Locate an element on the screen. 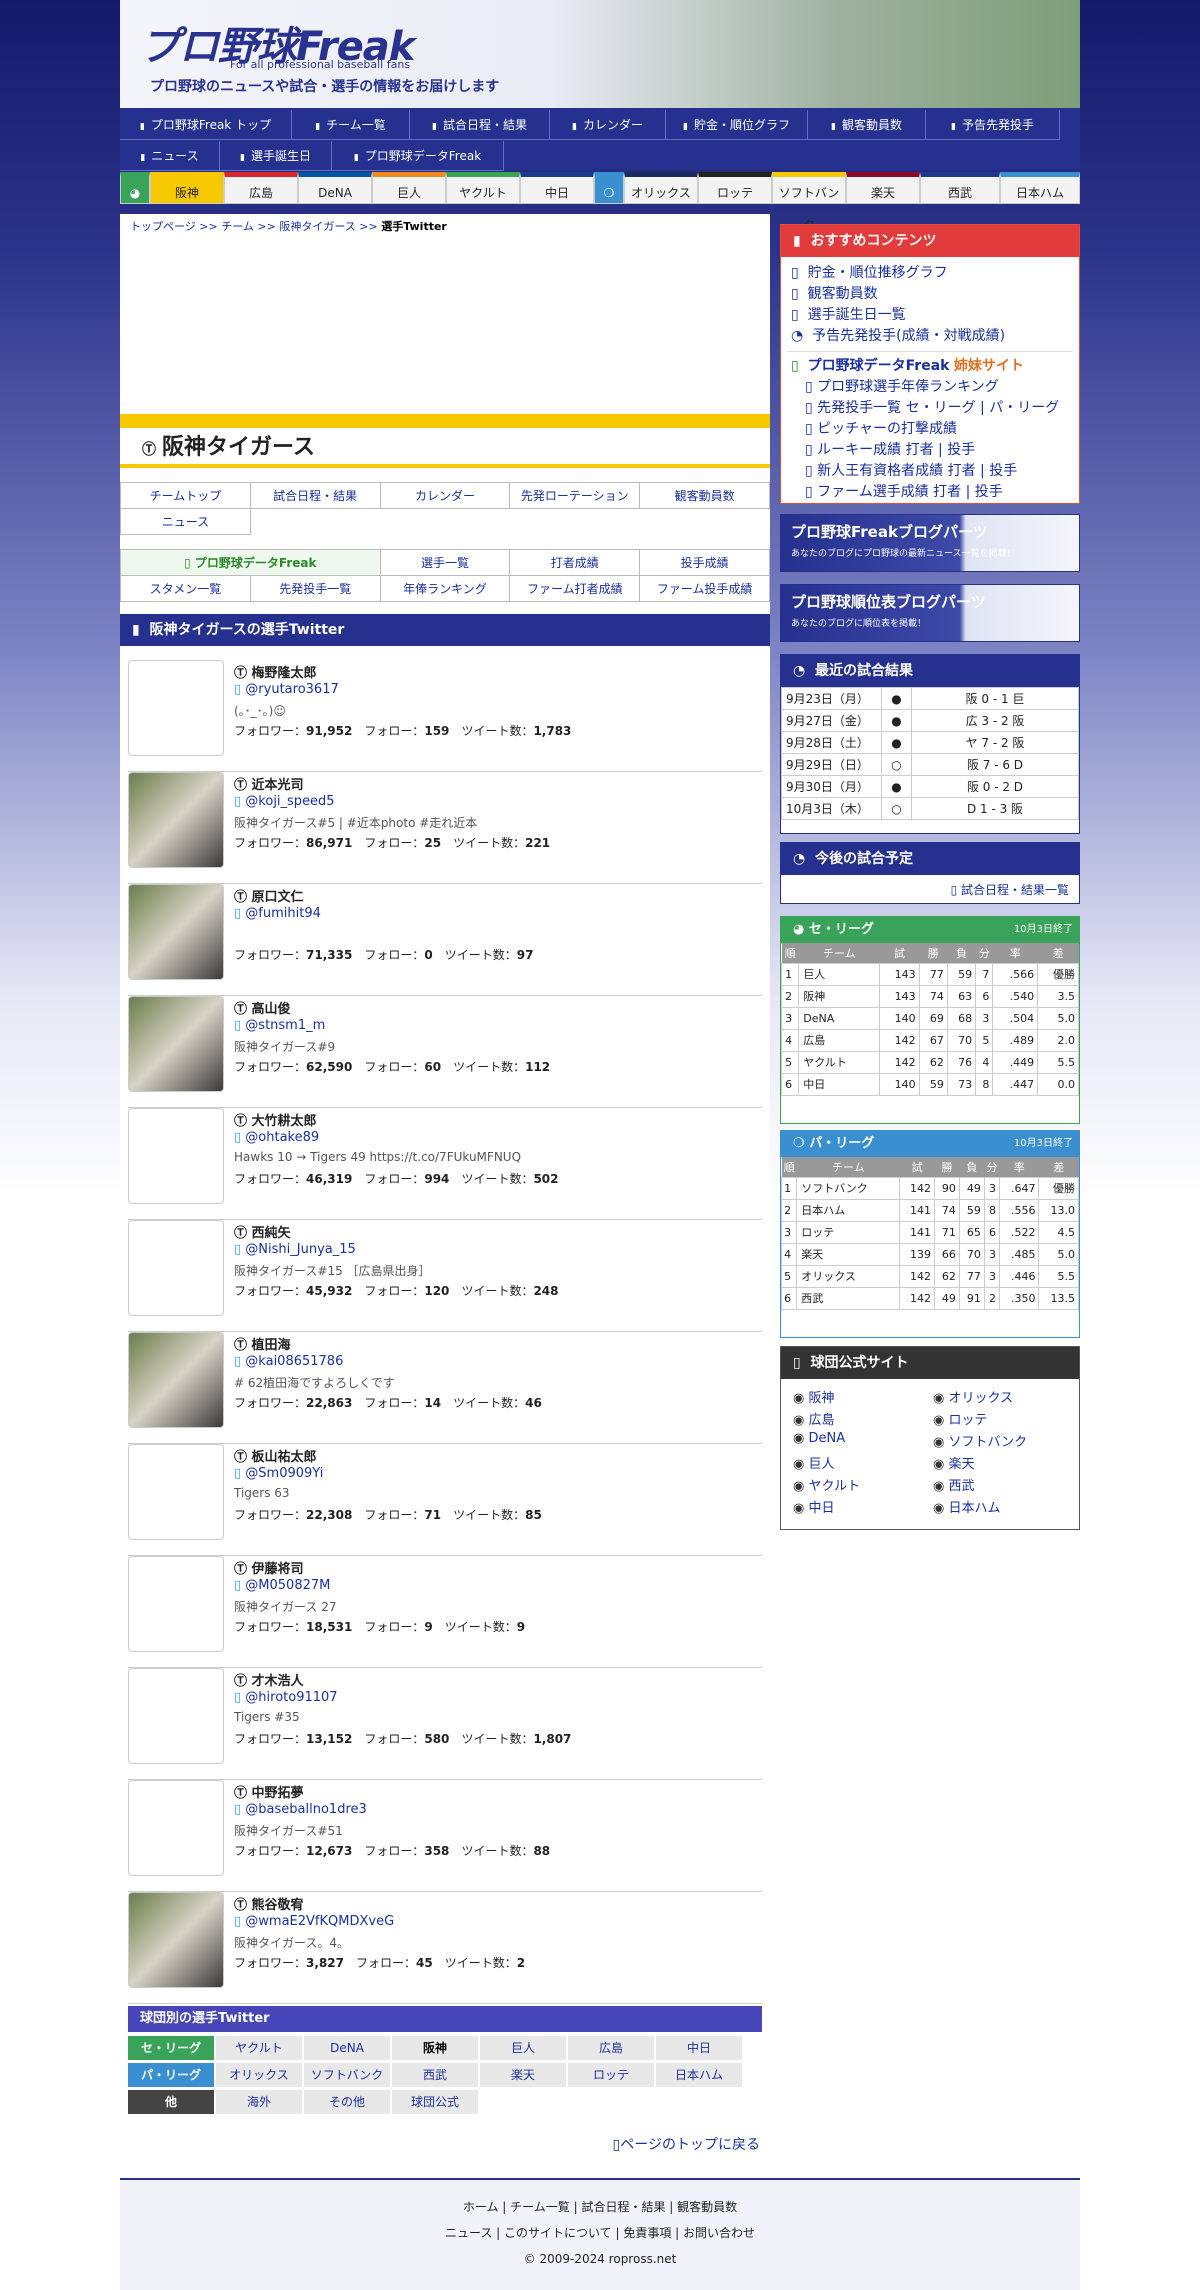  gnav-item-attendance: ▮ 観客動員数 is located at coordinates (867, 125).